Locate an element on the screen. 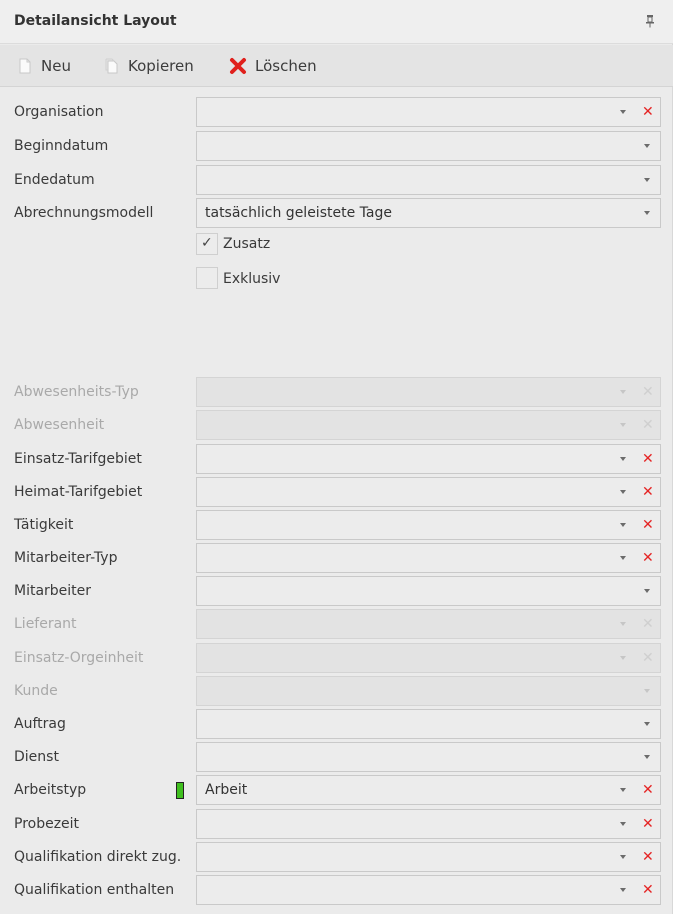 This screenshot has width=673, height=914. copy-button: Kopieren is located at coordinates (149, 66).